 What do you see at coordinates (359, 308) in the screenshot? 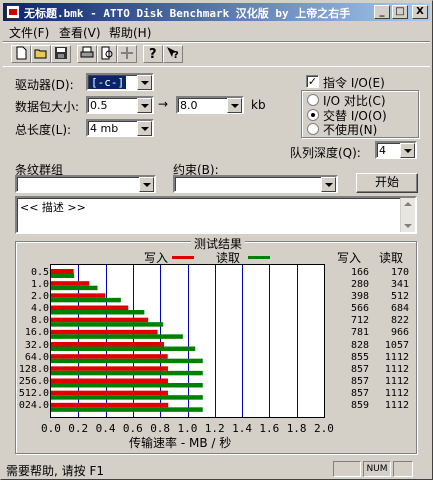
I see `write-value: 566` at bounding box center [359, 308].